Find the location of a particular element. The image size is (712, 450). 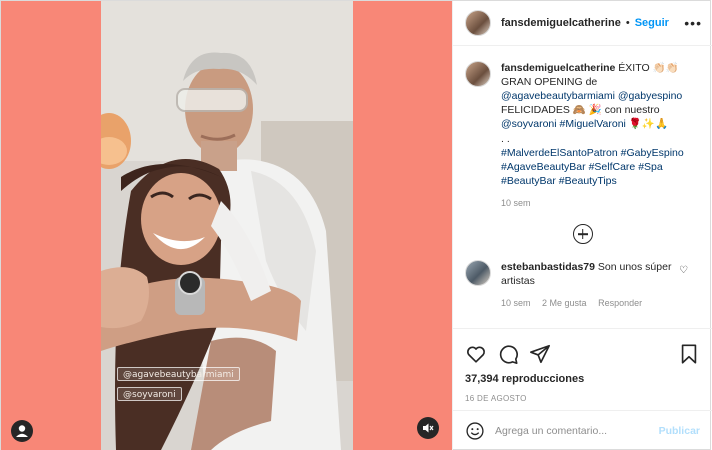

comment-username: estebanbastidas79 is located at coordinates (548, 267).